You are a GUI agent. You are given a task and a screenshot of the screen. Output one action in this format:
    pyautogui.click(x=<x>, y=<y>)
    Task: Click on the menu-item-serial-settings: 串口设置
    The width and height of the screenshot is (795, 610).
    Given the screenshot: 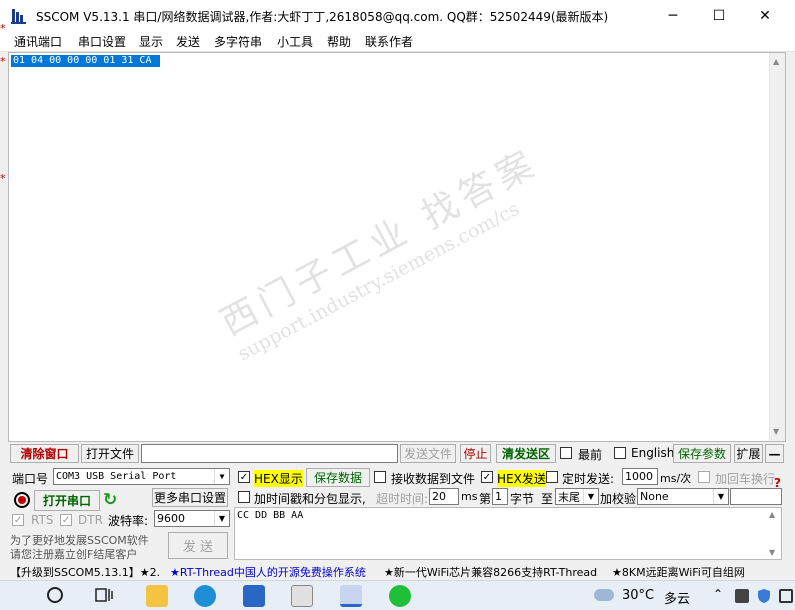 What is the action you would take?
    pyautogui.click(x=102, y=41)
    